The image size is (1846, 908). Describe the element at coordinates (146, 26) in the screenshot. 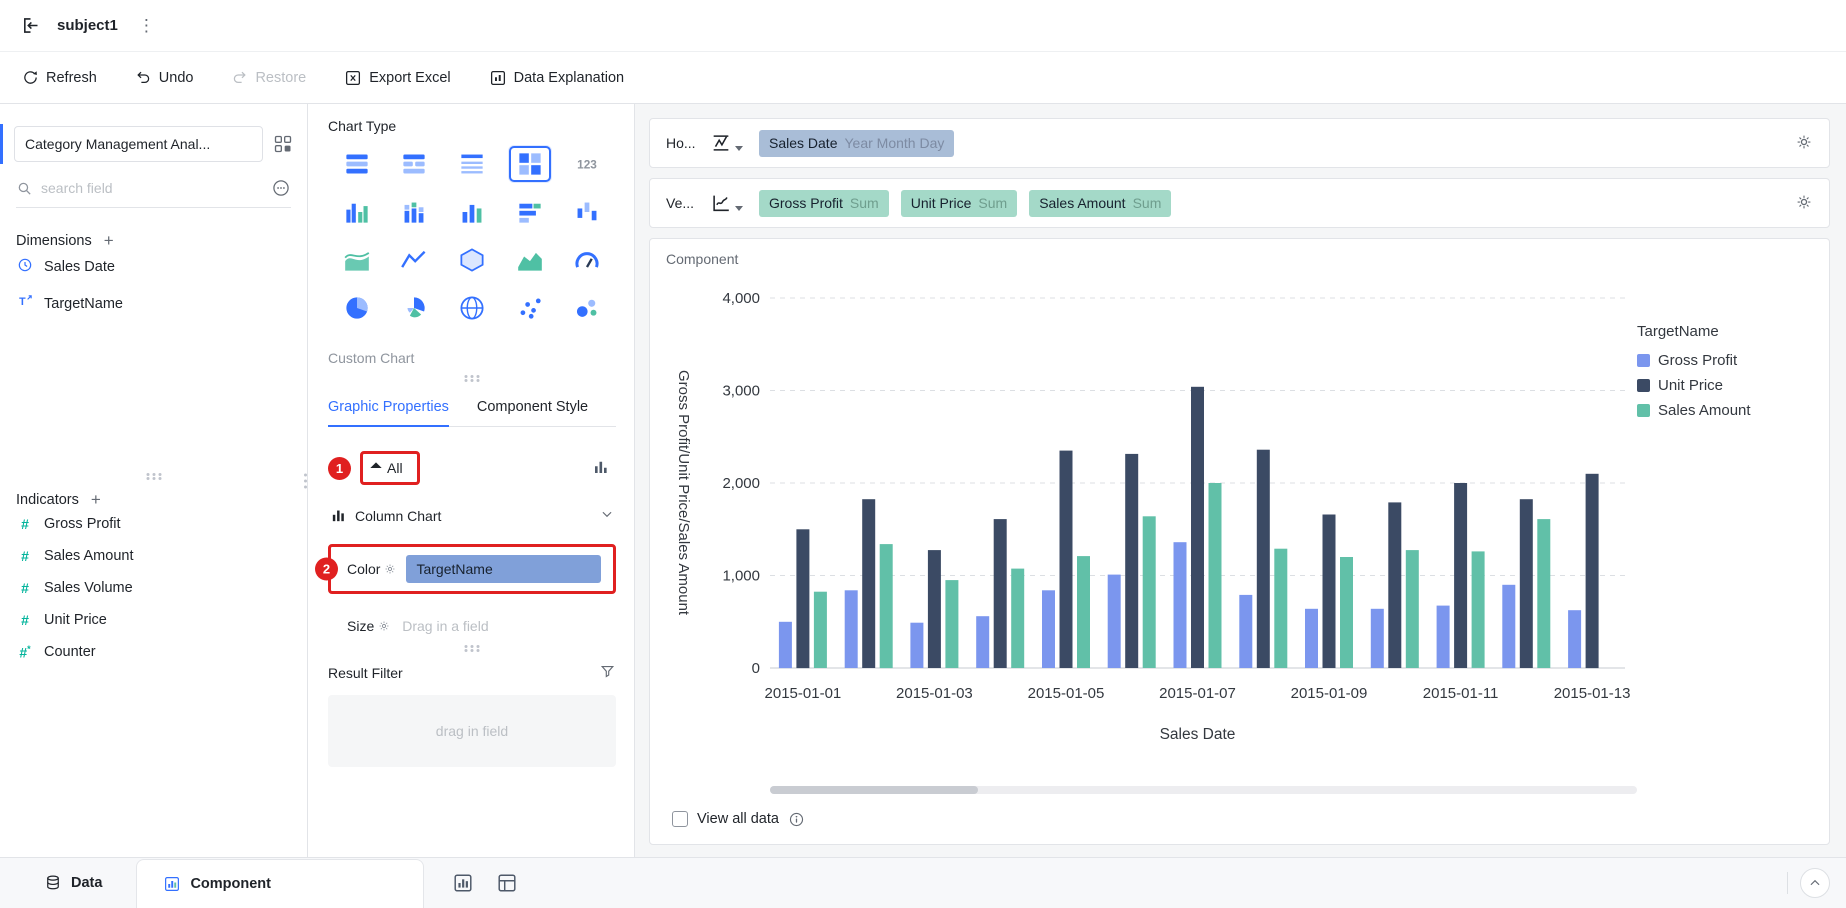

I see `more-options-icon: ⋮` at that location.